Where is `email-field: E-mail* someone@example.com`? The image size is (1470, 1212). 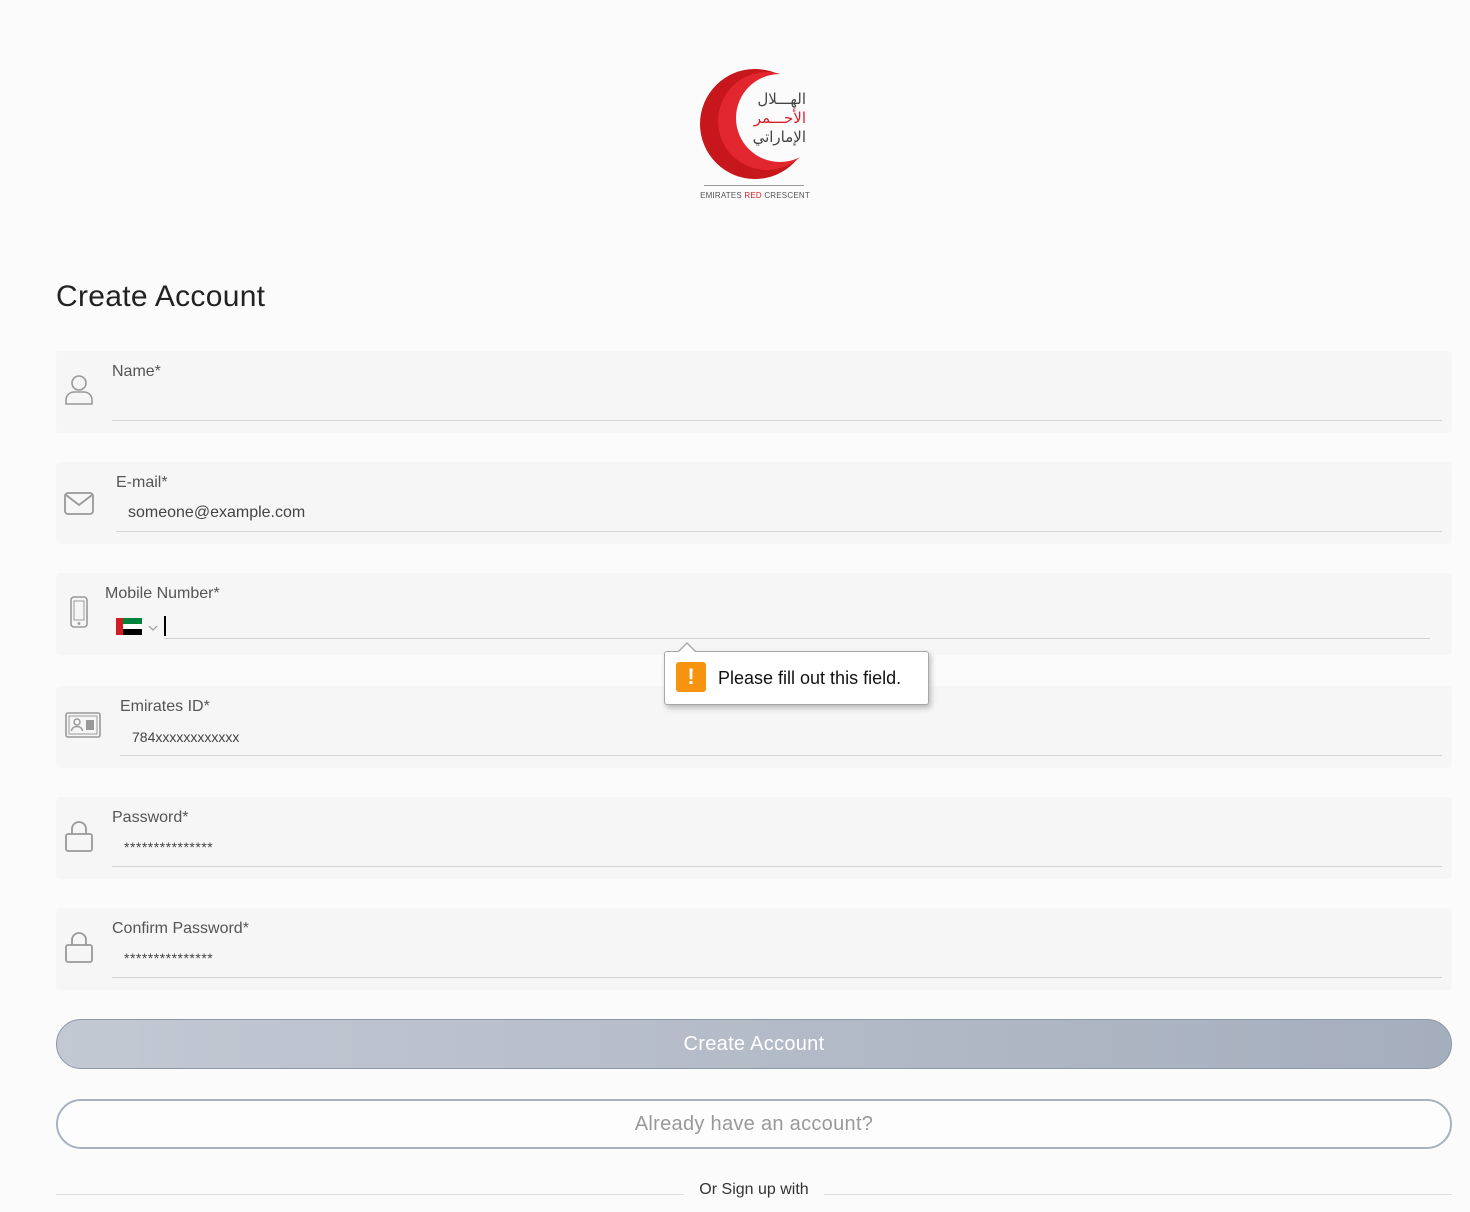 email-field: E-mail* someone@example.com is located at coordinates (754, 503).